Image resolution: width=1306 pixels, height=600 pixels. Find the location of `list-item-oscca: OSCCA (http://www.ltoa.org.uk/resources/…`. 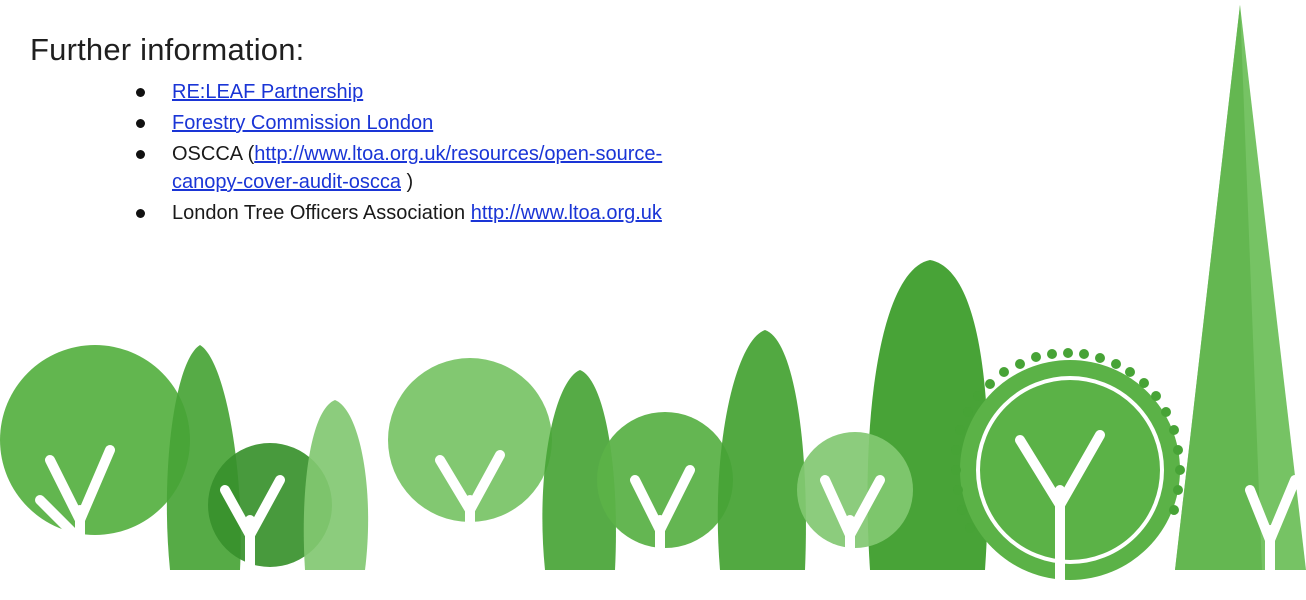

list-item-oscca: OSCCA (http://www.ltoa.org.uk/resources/… is located at coordinates (523, 168).